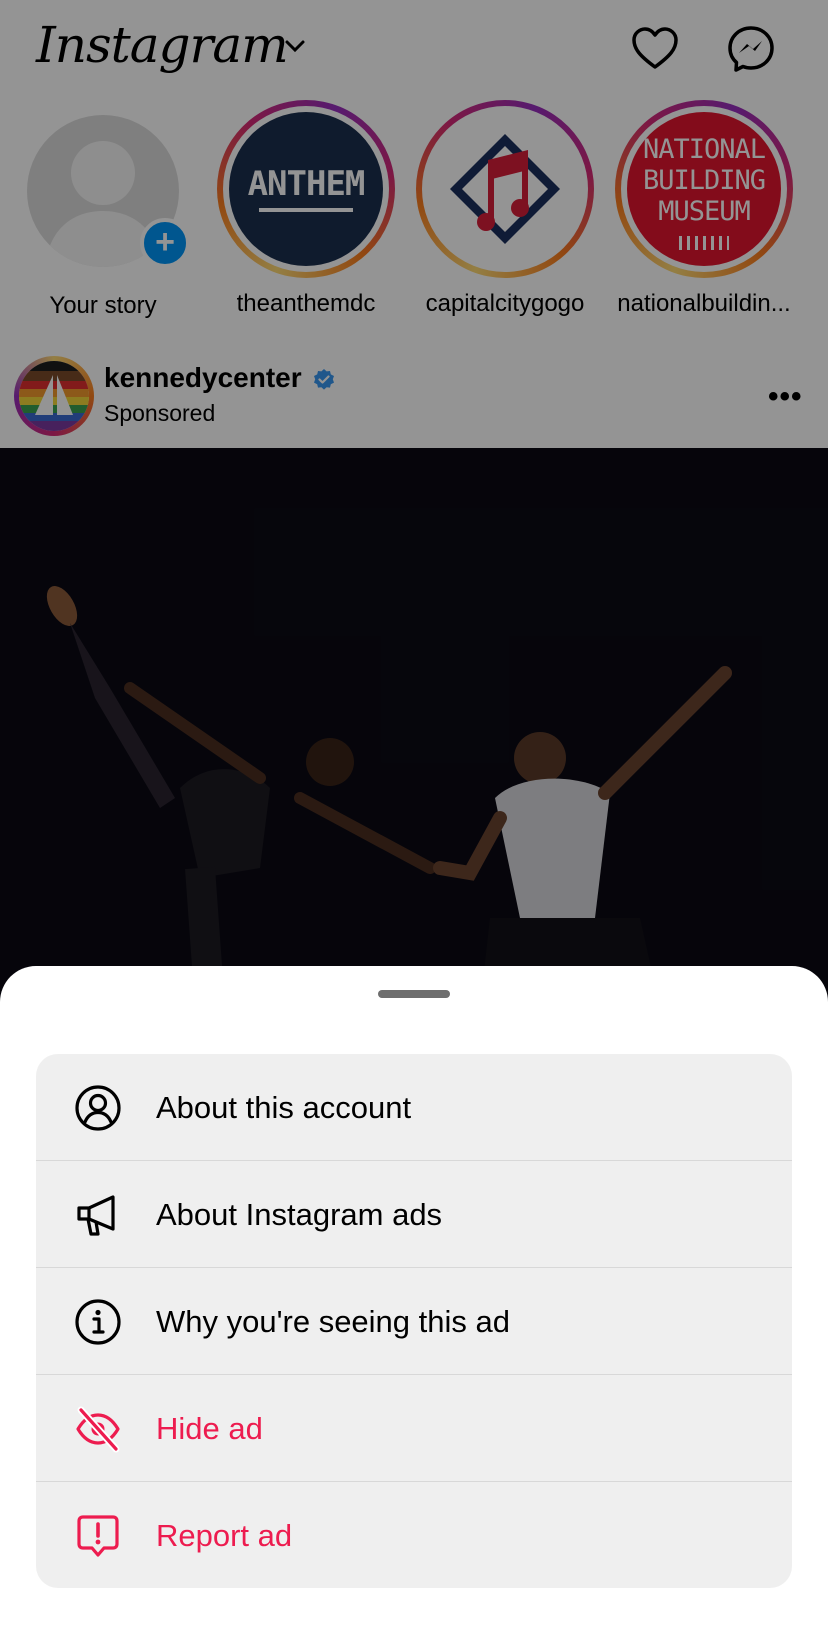  Describe the element at coordinates (299, 1214) in the screenshot. I see `menu-item-label: About Instagram ads` at that location.